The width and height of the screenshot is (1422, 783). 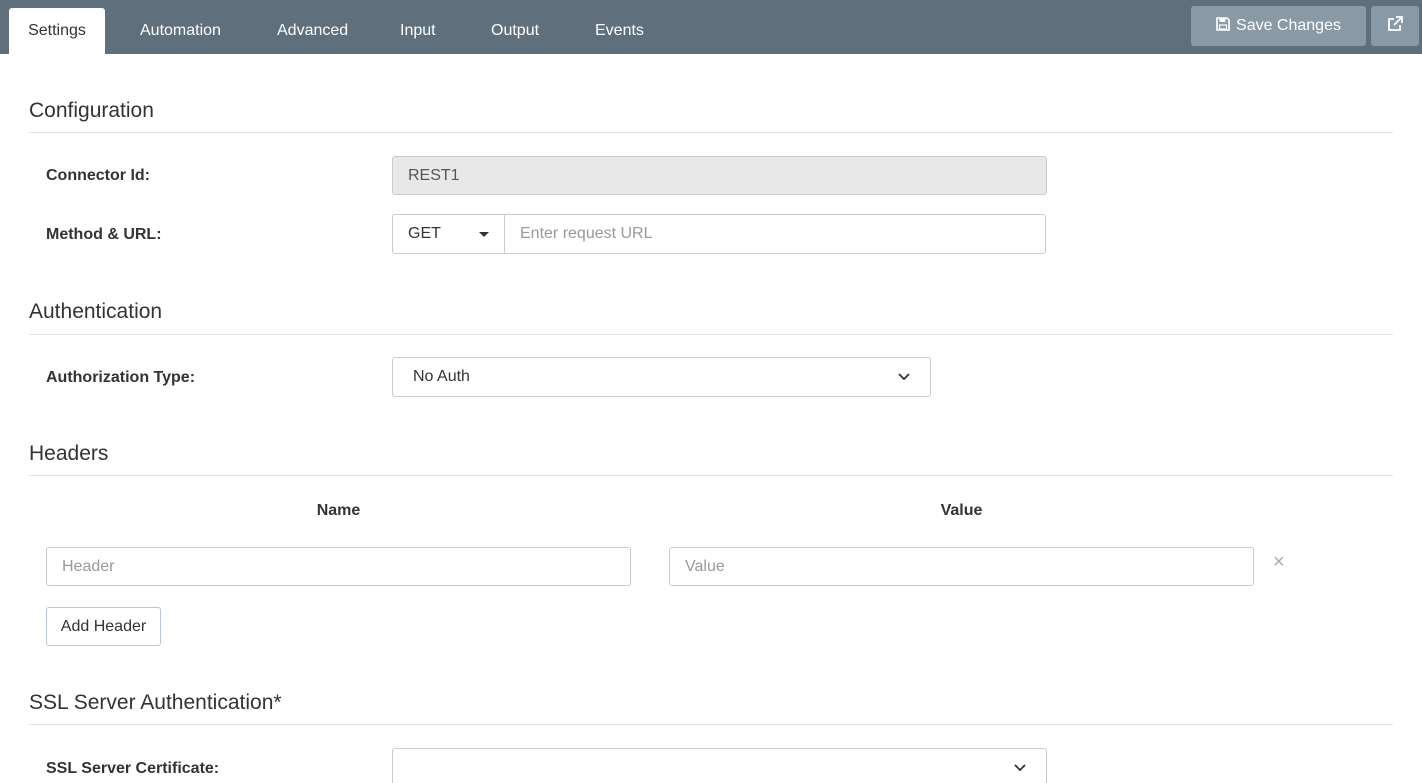 I want to click on ssl-certificate-label: SSL Server Certificate:, so click(x=133, y=768).